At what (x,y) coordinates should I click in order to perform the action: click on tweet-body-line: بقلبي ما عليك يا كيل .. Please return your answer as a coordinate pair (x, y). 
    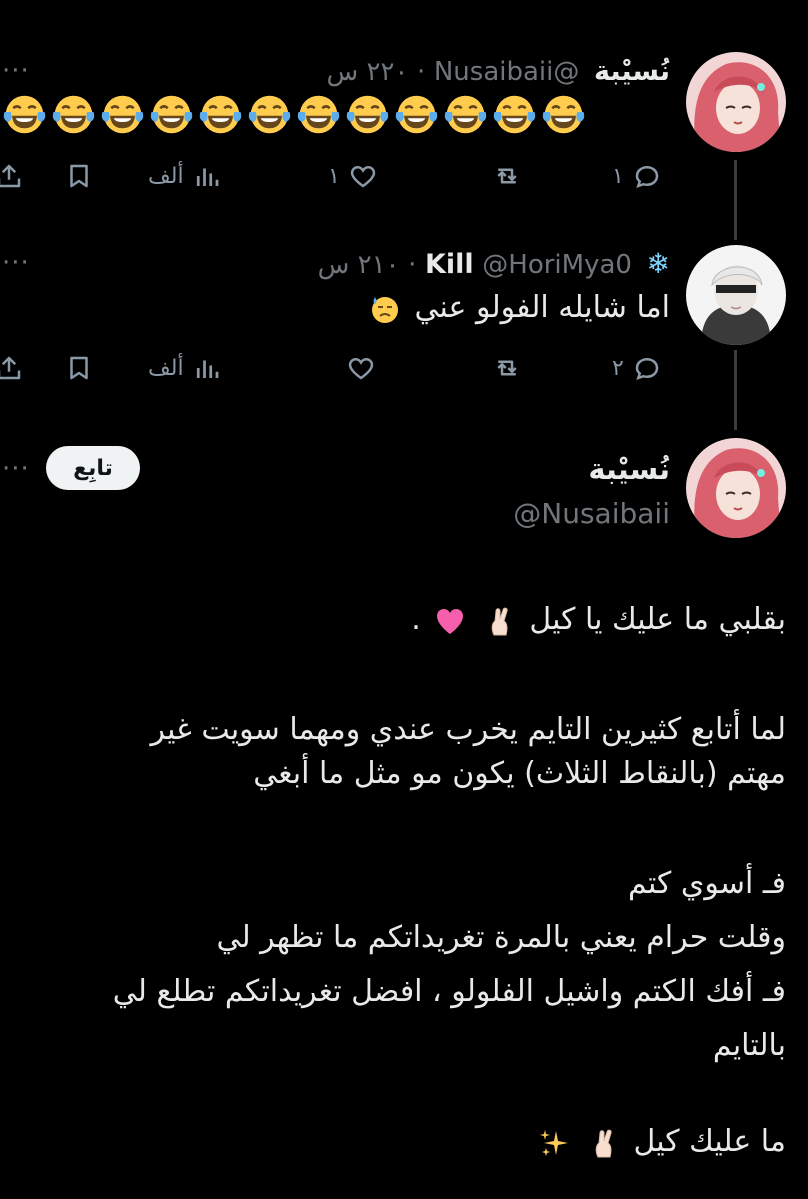
    Looking at the image, I should click on (598, 619).